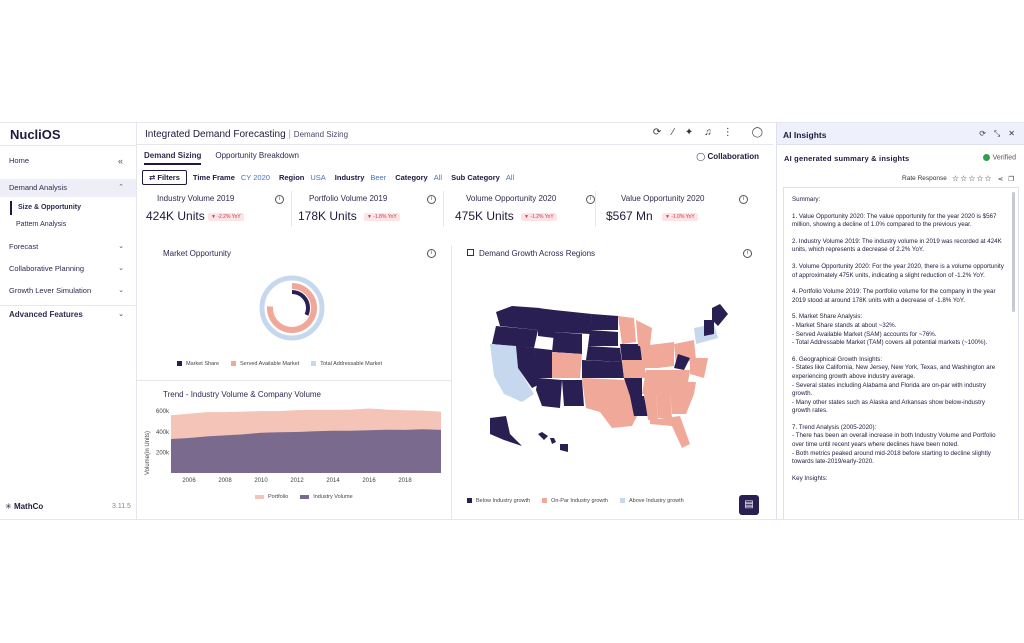  I want to click on collaboration-button: ◯ Collaboration, so click(727, 156).